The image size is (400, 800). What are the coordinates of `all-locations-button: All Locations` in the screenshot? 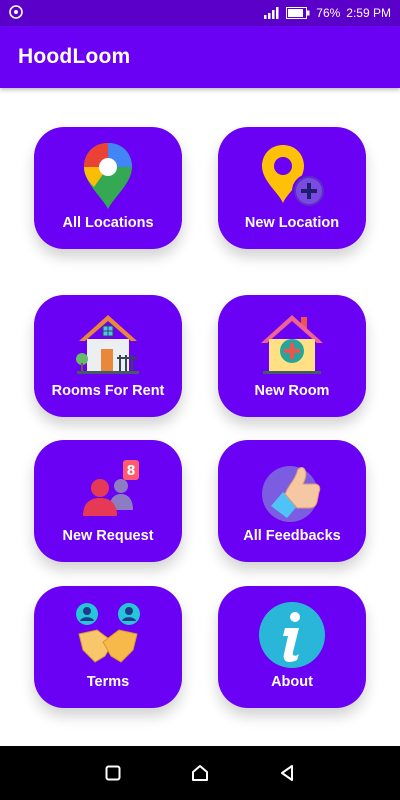 It's located at (108, 188).